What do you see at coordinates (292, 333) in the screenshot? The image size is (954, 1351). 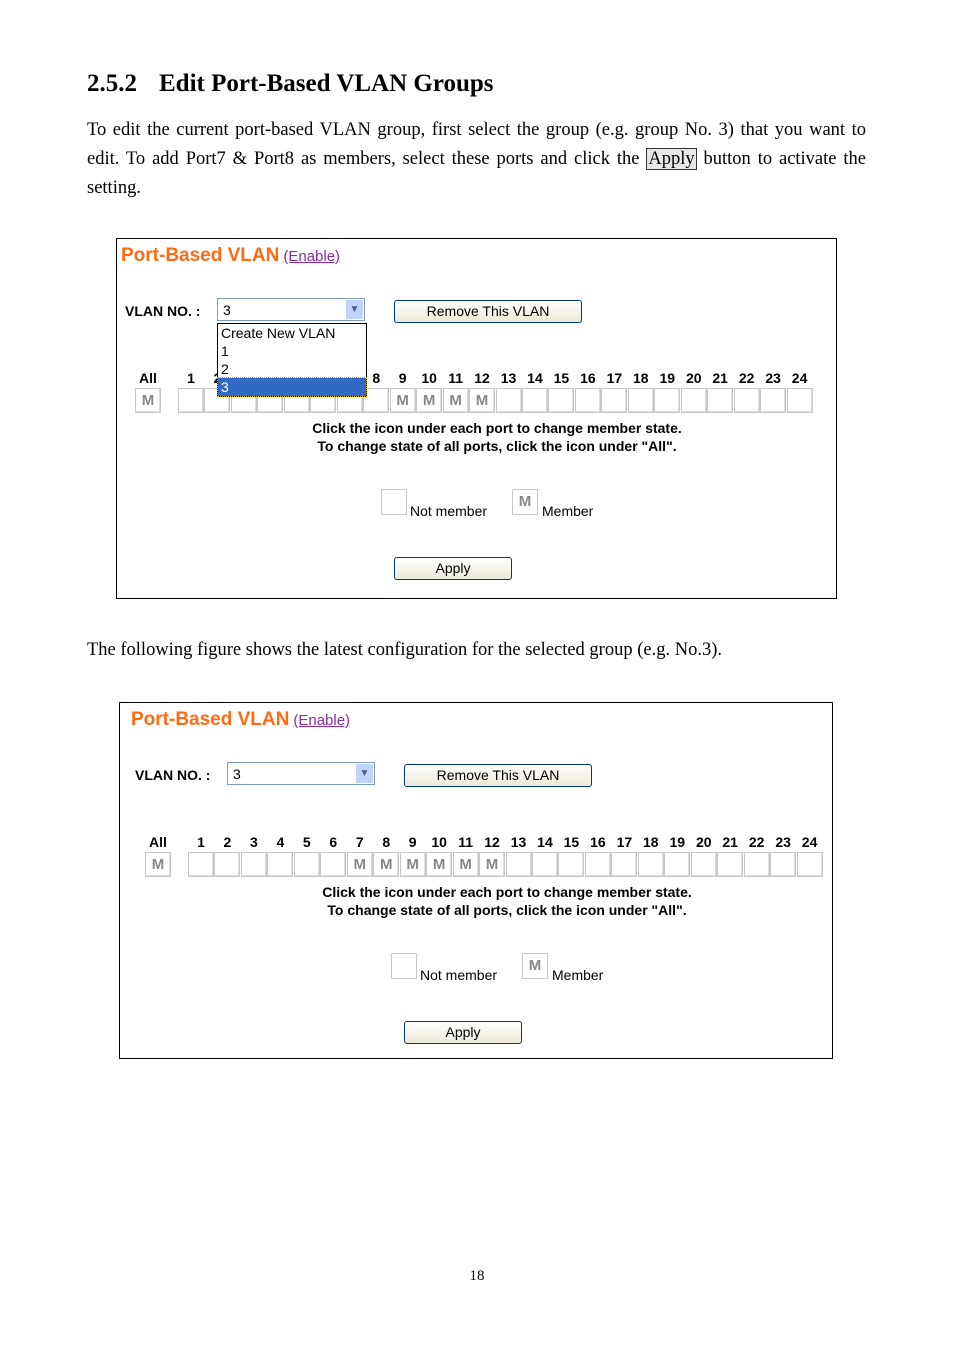 I see `vlan-option: Create New VLAN` at bounding box center [292, 333].